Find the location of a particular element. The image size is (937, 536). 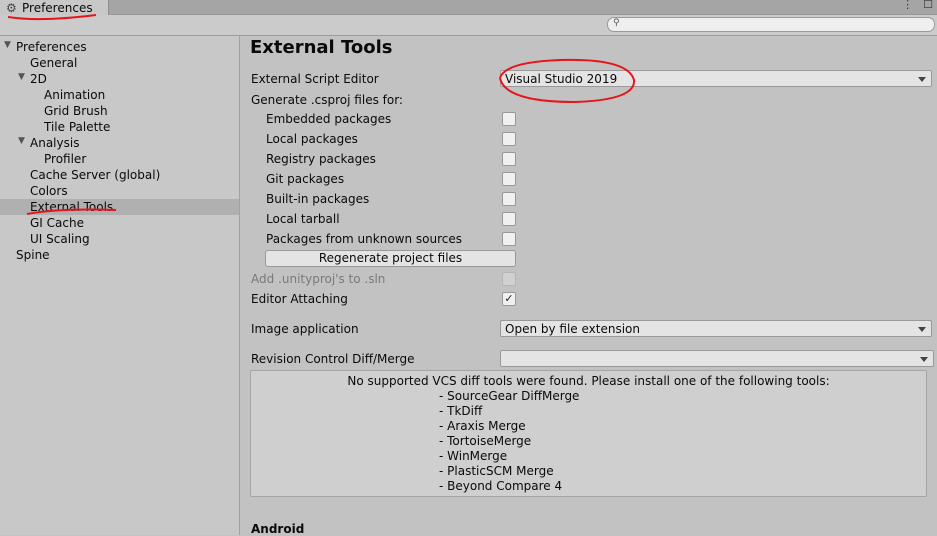

page-title: External Tools is located at coordinates (321, 47).